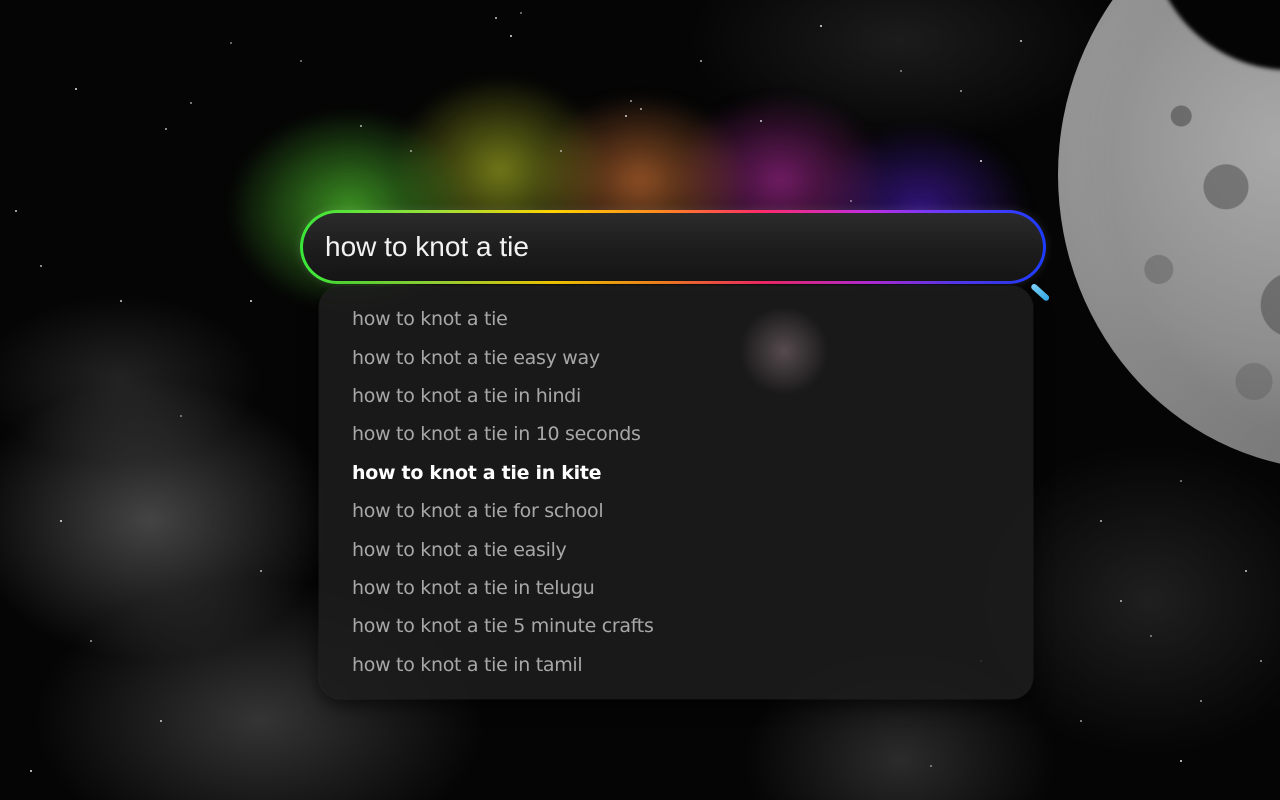 The width and height of the screenshot is (1280, 800). I want to click on suggestion-item: how to knot a tie in tamil, so click(676, 665).